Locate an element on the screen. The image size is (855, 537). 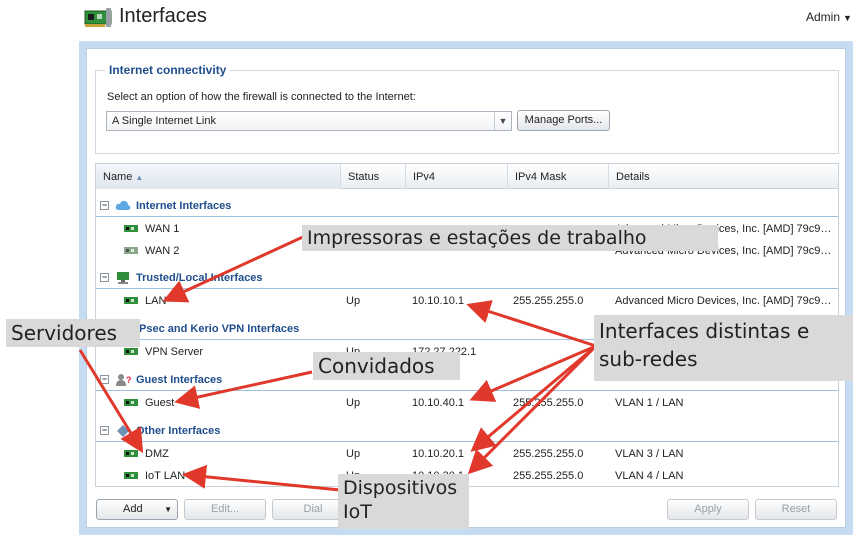
callout-servers: Servidores is located at coordinates (73, 333).